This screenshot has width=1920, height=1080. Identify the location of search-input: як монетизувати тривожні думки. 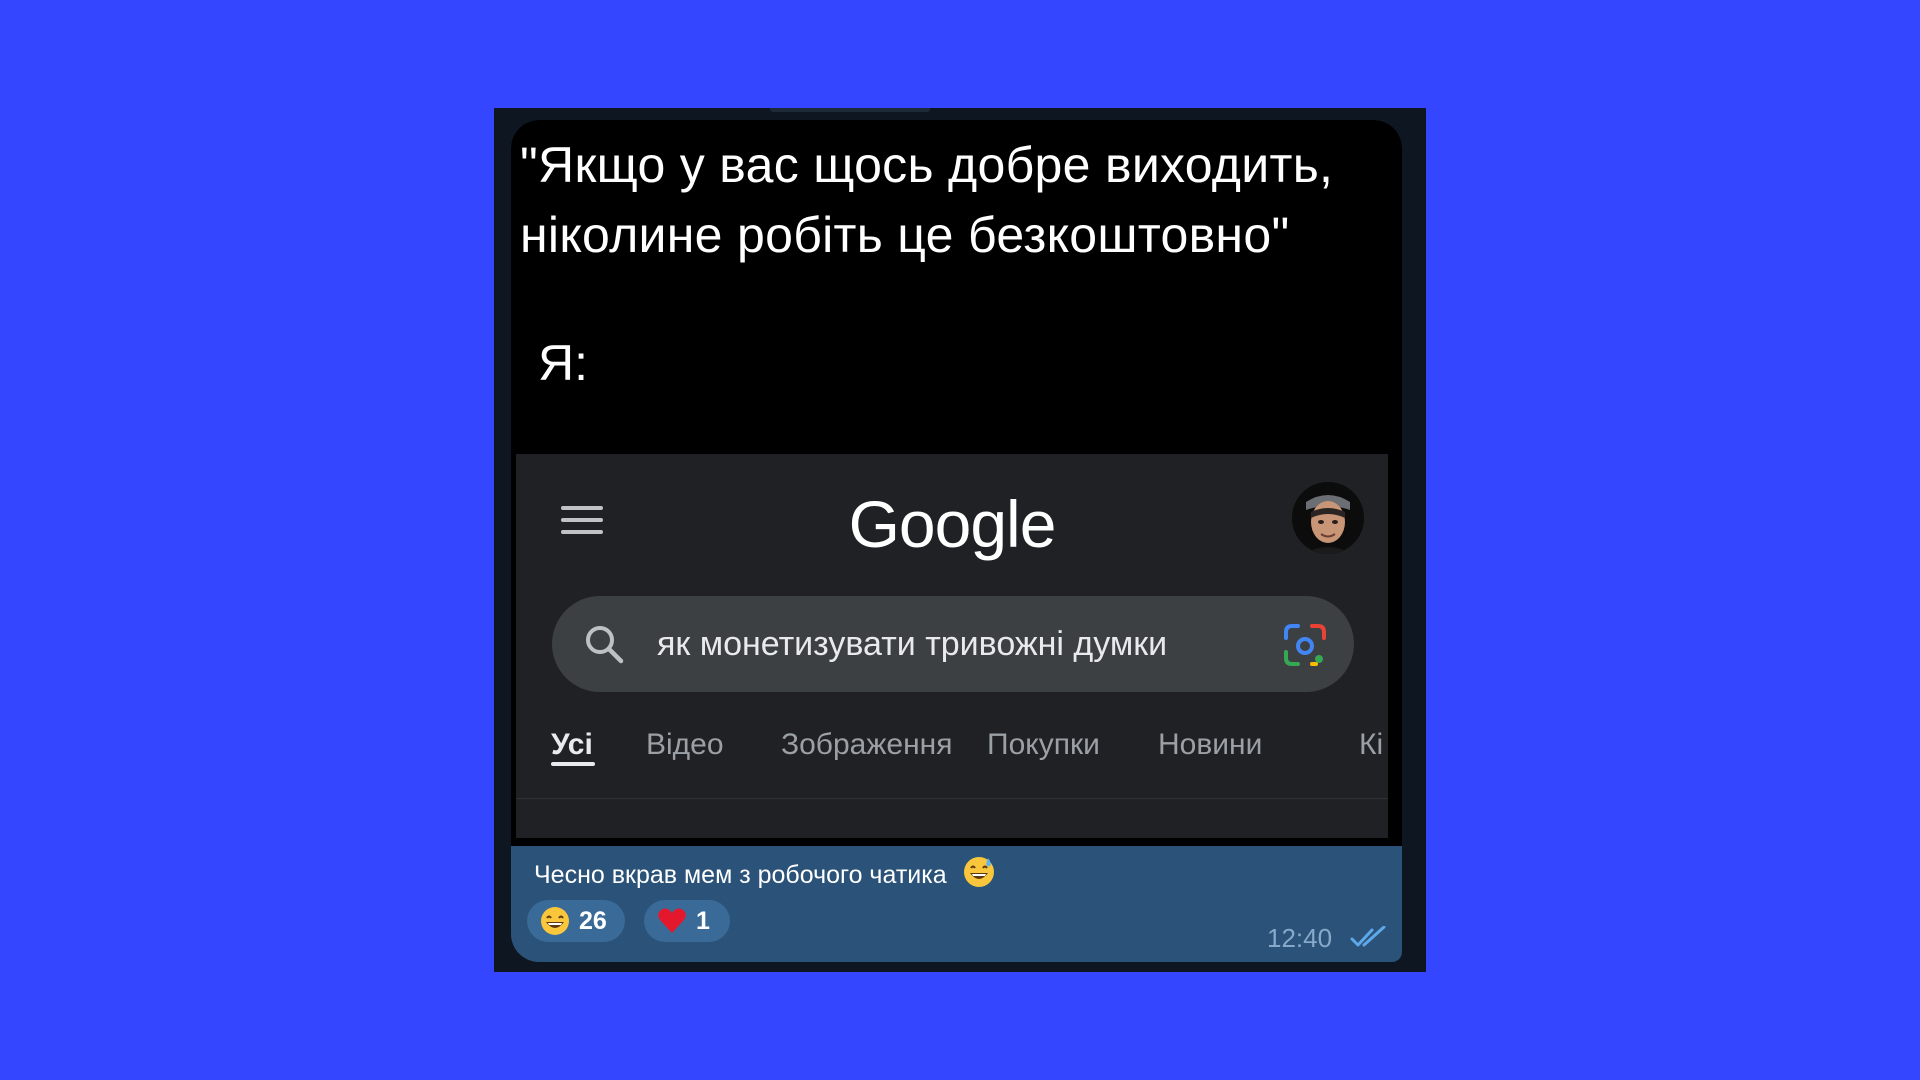
(947, 644).